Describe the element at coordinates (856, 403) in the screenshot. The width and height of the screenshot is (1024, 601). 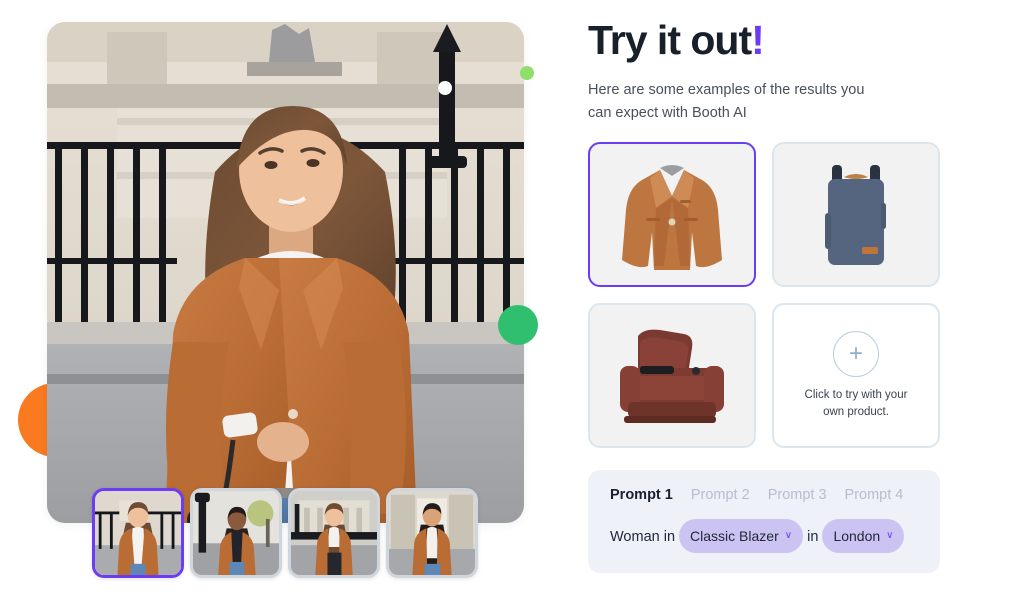
I see `add-own-product-label: Click to try with your own product.` at that location.